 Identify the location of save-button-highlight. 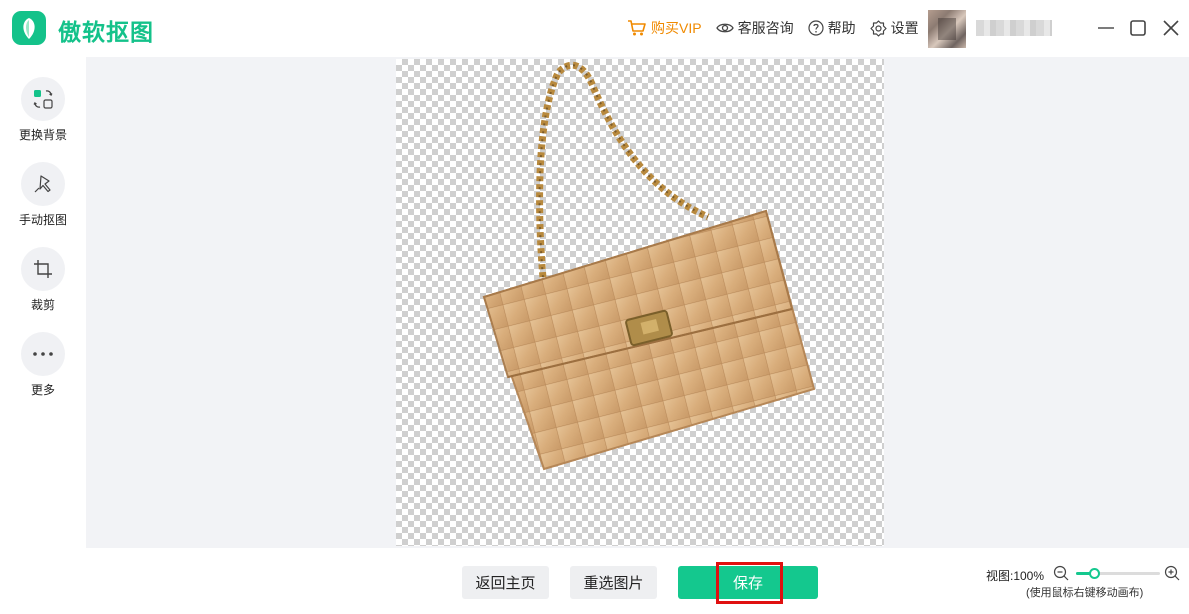
(749, 583).